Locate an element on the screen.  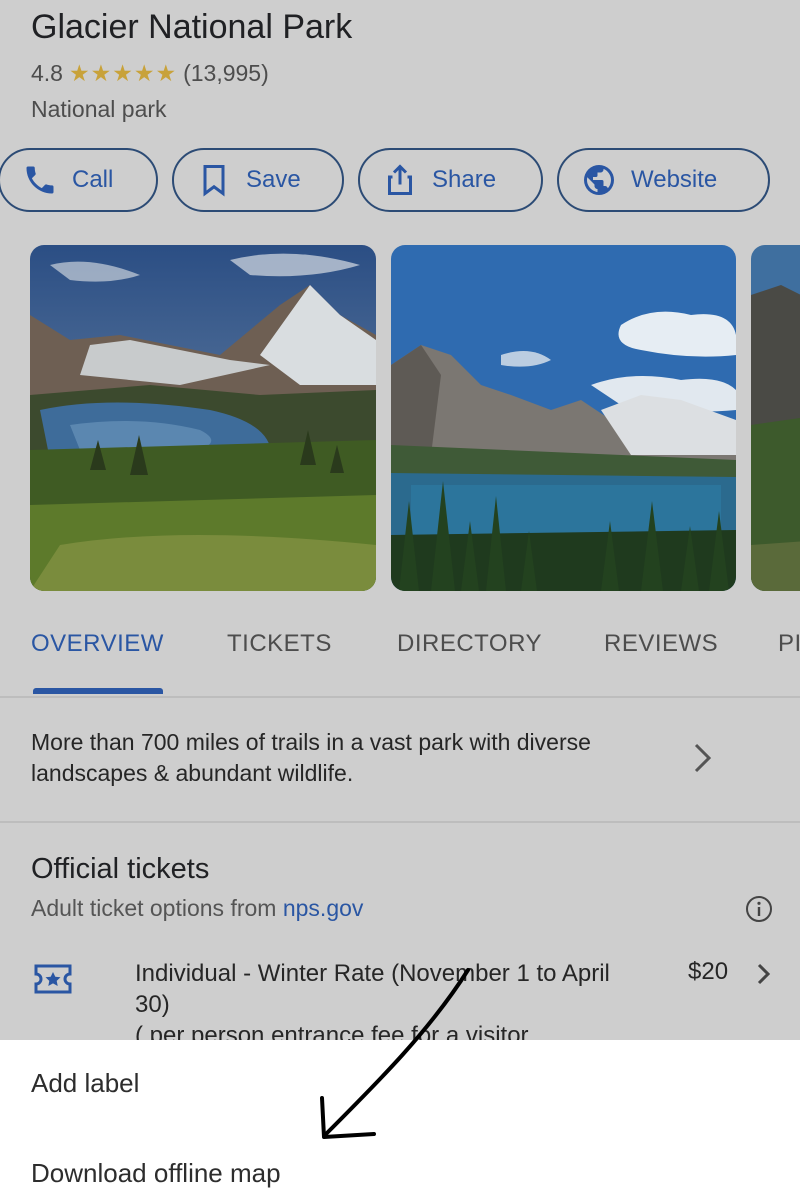
tab-bar: OVERVIEW TICKETS DIRECTORY REVIEWS PI is located at coordinates (400, 664).